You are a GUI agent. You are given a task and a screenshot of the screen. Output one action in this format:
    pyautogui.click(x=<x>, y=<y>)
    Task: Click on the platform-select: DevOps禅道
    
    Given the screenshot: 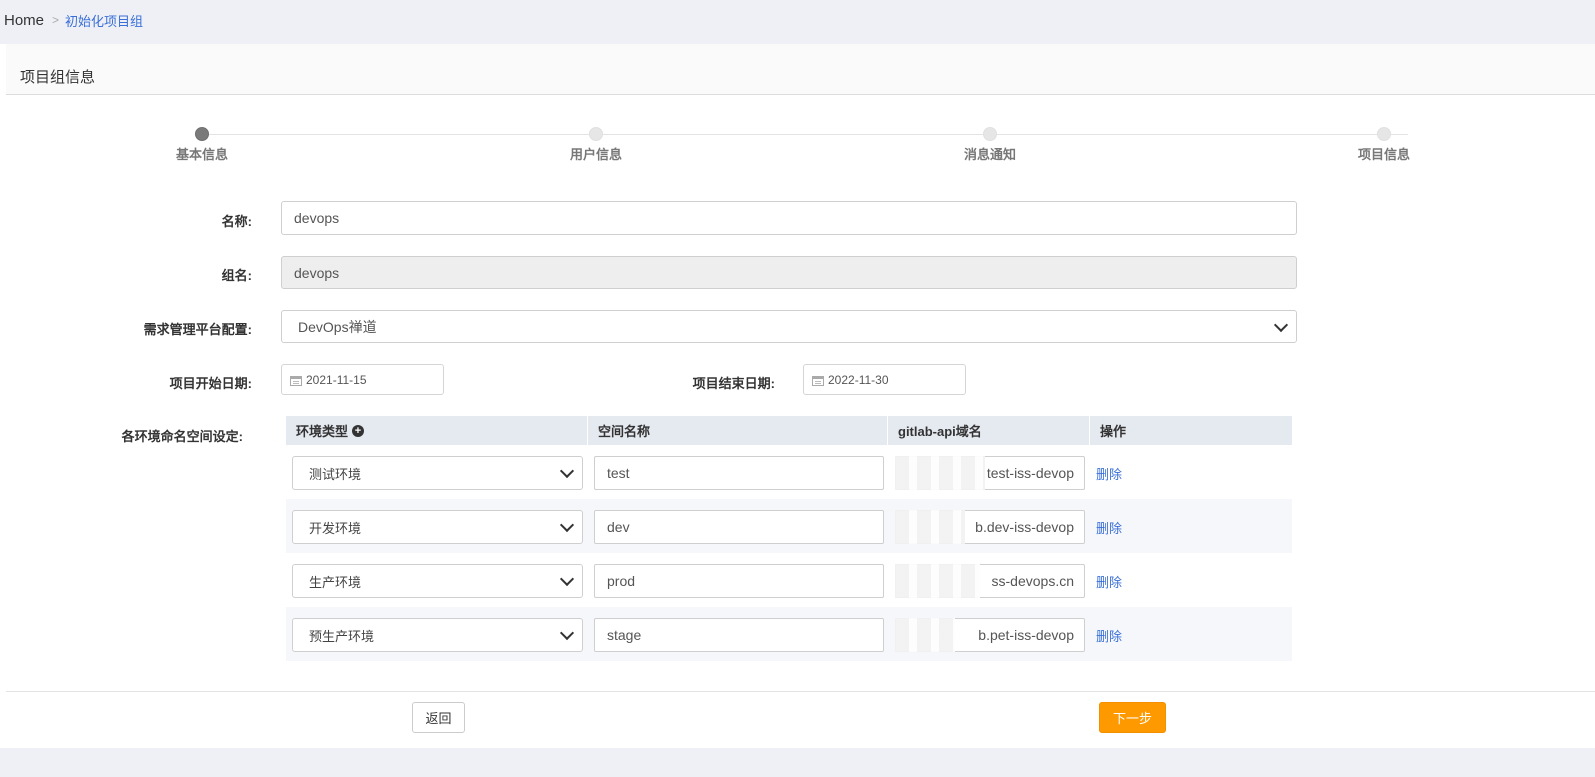 What is the action you would take?
    pyautogui.click(x=789, y=326)
    